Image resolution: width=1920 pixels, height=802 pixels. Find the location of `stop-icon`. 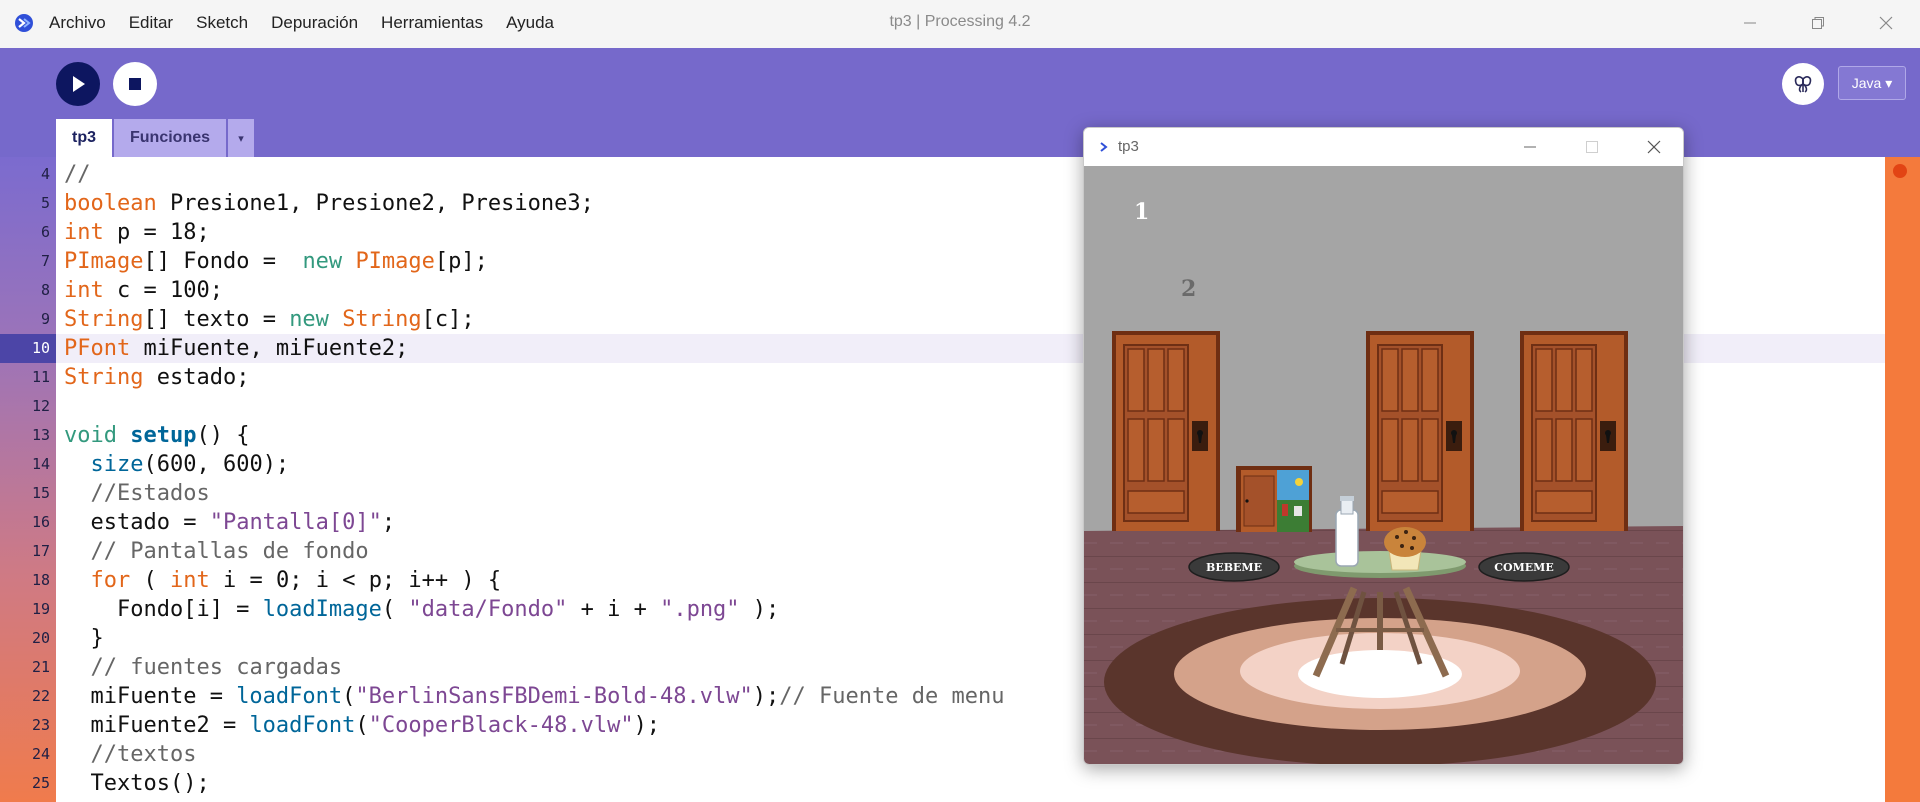

stop-icon is located at coordinates (135, 84).